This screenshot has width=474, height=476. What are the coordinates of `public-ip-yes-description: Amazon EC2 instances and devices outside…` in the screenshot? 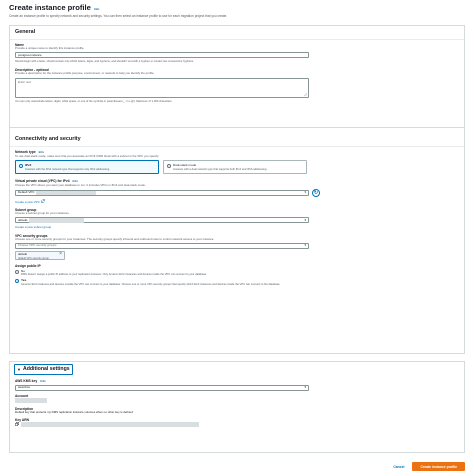 It's located at (151, 284).